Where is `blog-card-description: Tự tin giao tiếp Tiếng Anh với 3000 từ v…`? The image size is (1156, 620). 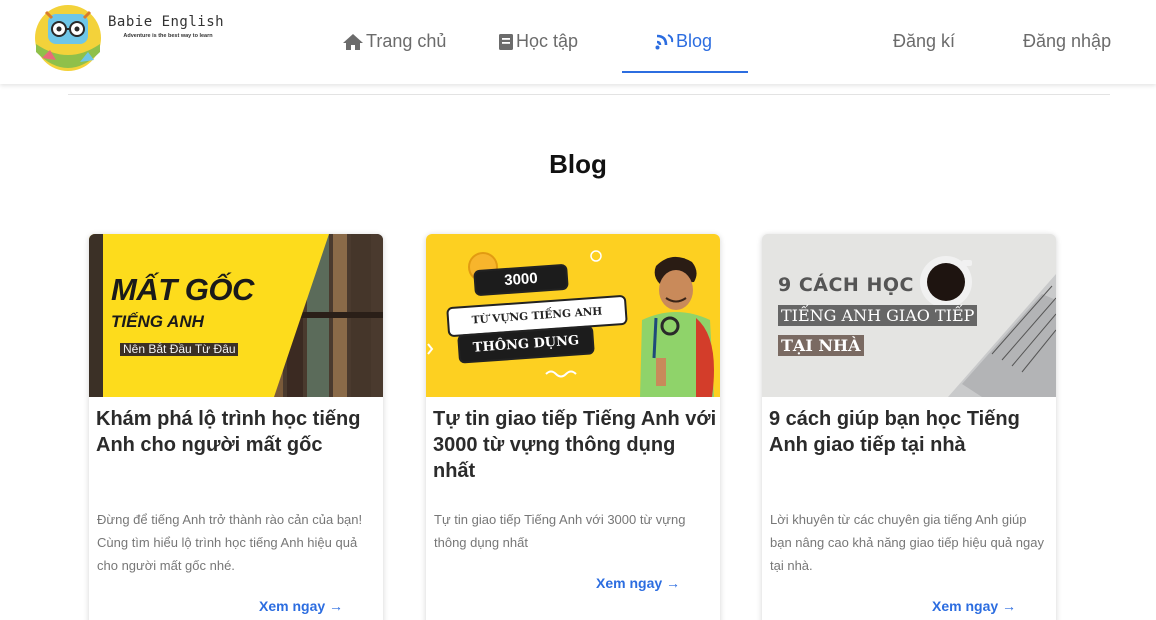 blog-card-description: Tự tin giao tiếp Tiếng Anh với 3000 từ v… is located at coordinates (560, 531).